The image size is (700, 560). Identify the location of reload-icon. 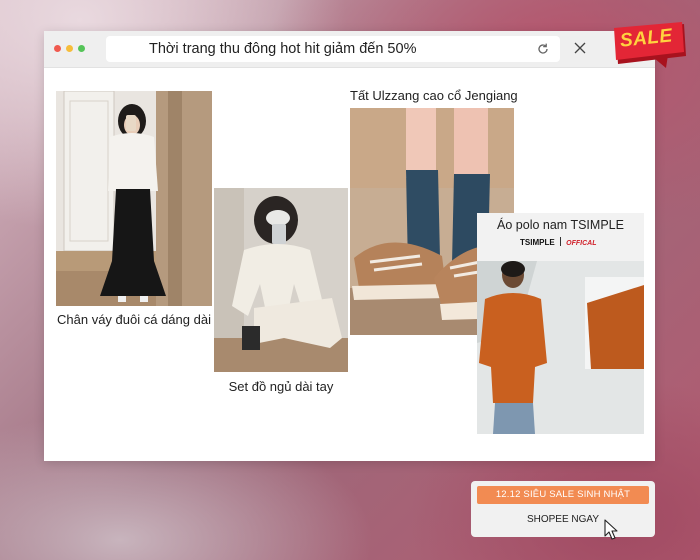
(543, 49).